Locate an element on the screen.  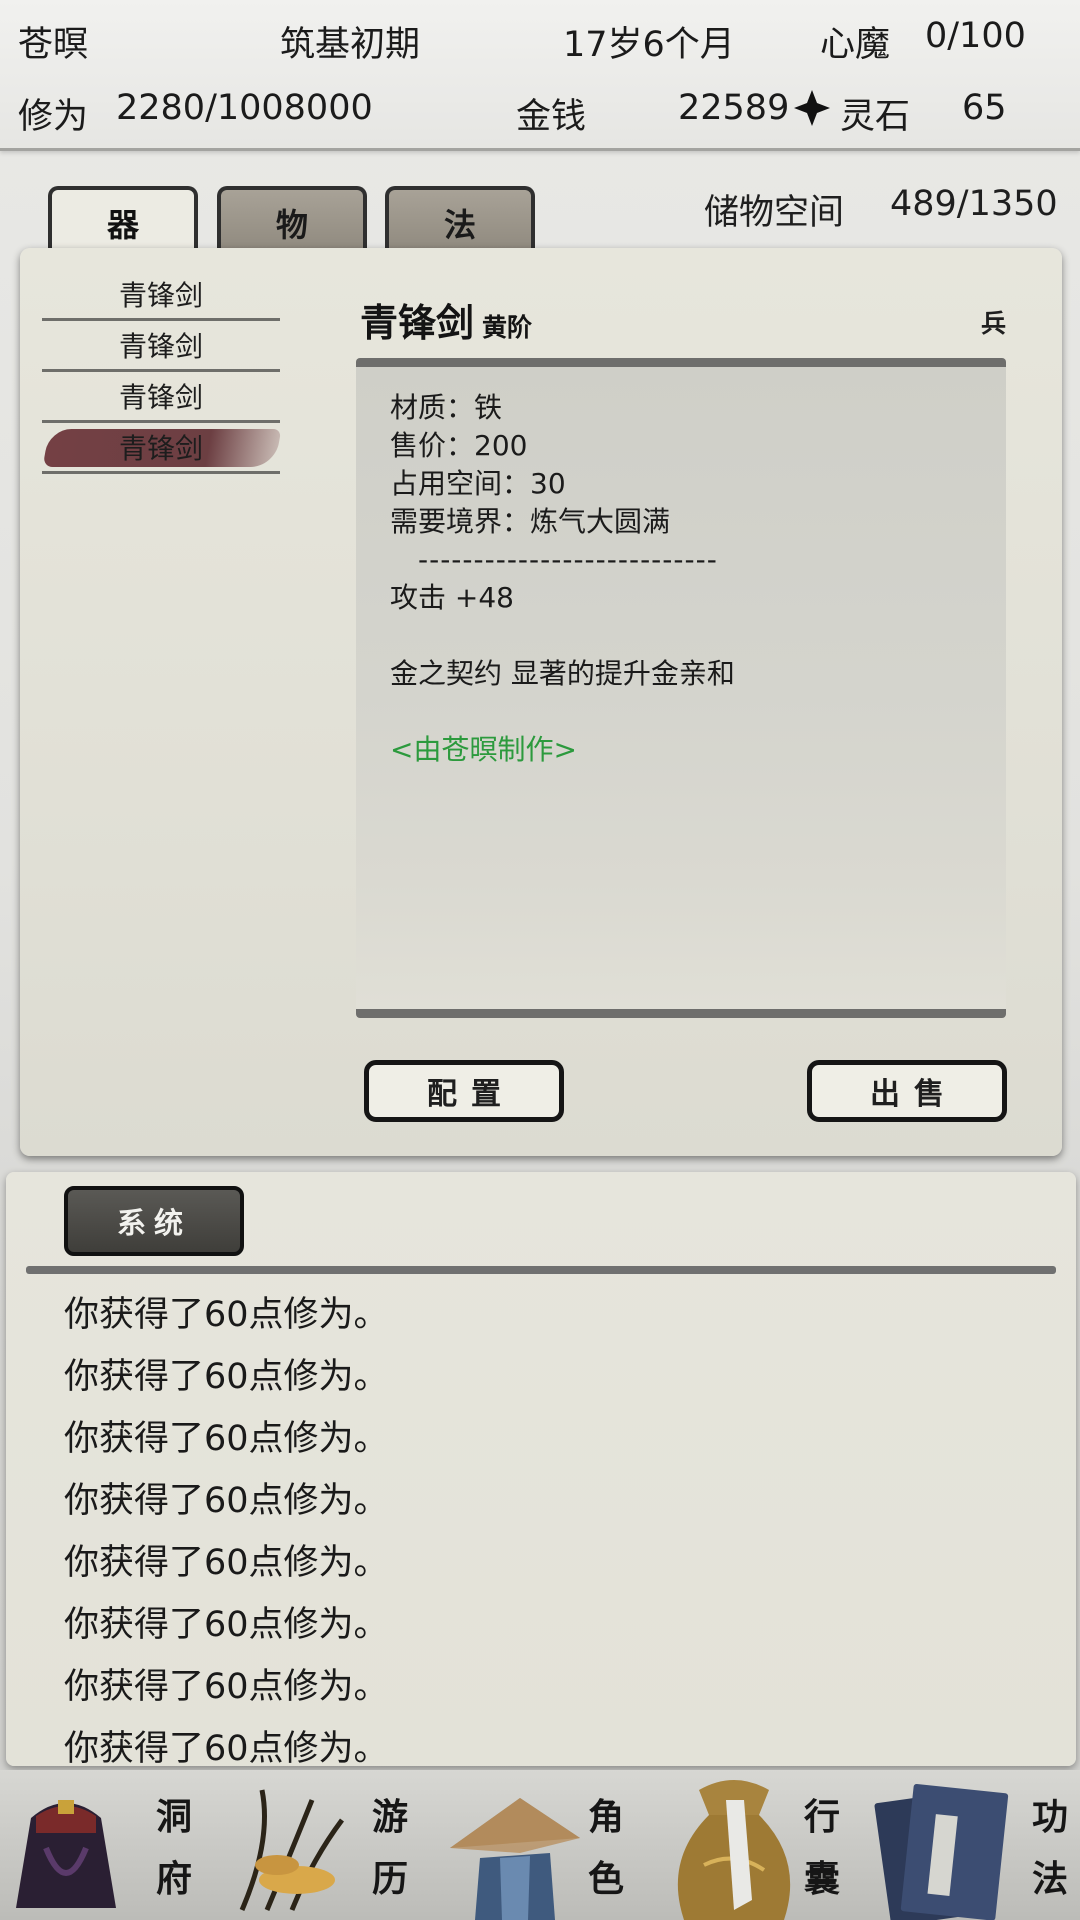
tab-techniques: 法 is located at coordinates (460, 221).